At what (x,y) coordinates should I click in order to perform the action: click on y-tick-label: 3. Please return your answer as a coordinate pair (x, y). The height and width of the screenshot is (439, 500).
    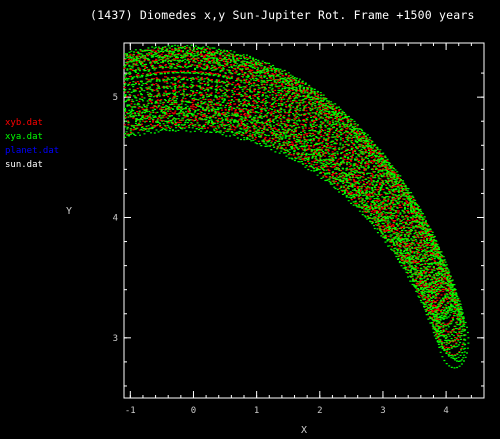
    Looking at the image, I should click on (115, 339).